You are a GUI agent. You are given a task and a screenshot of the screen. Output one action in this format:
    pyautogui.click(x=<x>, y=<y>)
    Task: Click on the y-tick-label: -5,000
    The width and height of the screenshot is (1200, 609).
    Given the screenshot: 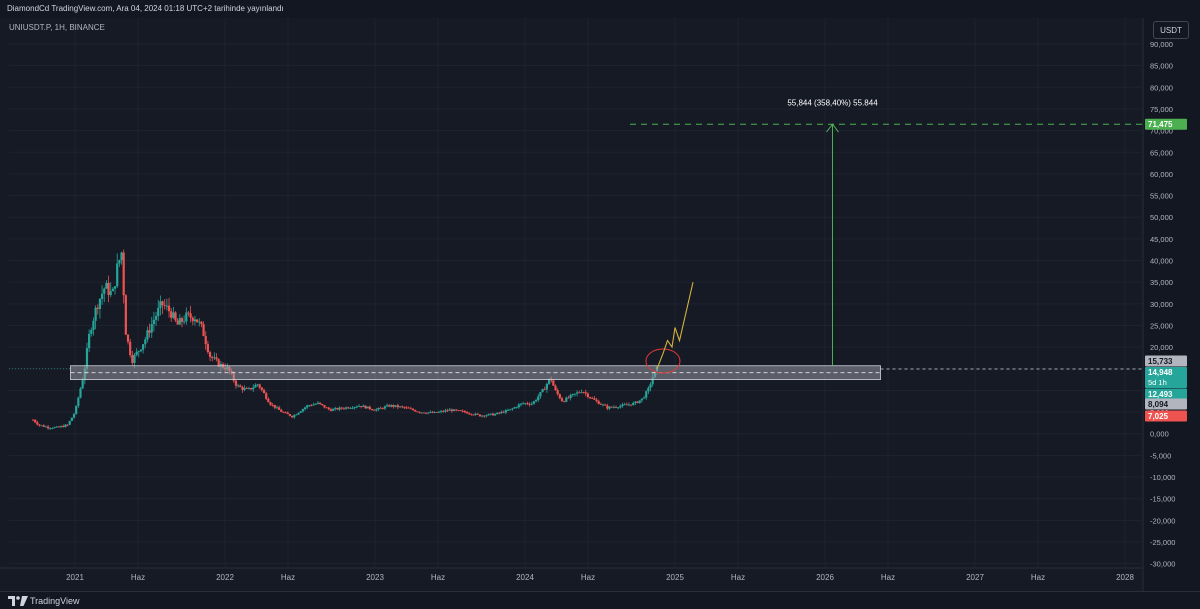 What is the action you would take?
    pyautogui.click(x=1160, y=455)
    